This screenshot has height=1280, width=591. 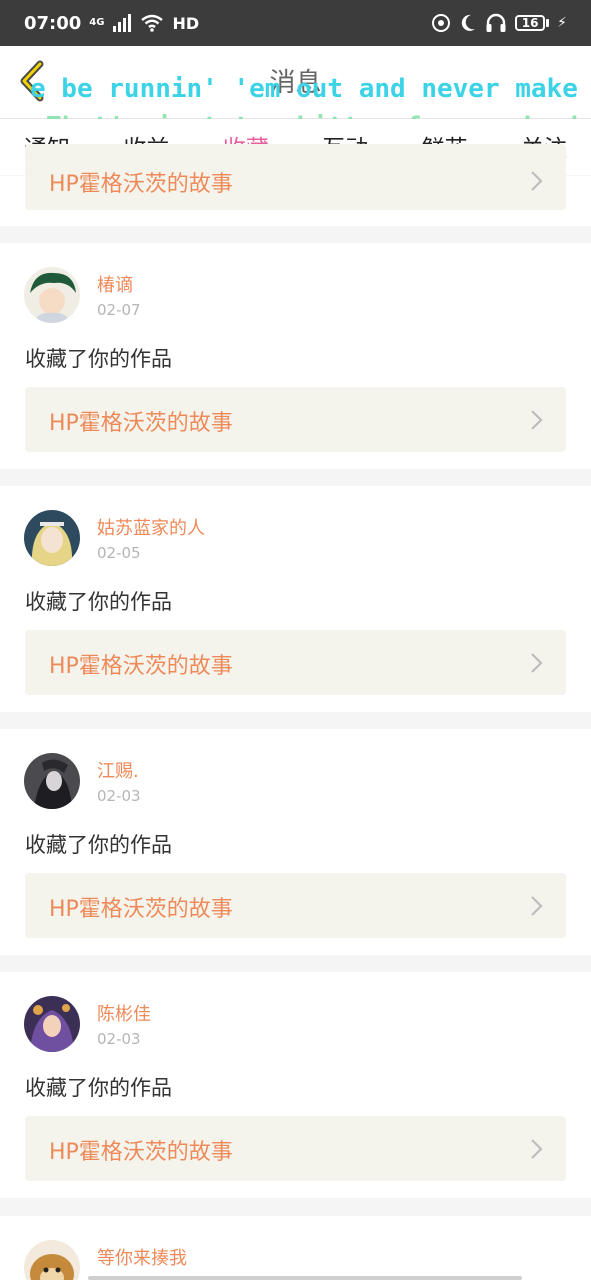 I want to click on timestamp: 02-07, so click(x=119, y=310).